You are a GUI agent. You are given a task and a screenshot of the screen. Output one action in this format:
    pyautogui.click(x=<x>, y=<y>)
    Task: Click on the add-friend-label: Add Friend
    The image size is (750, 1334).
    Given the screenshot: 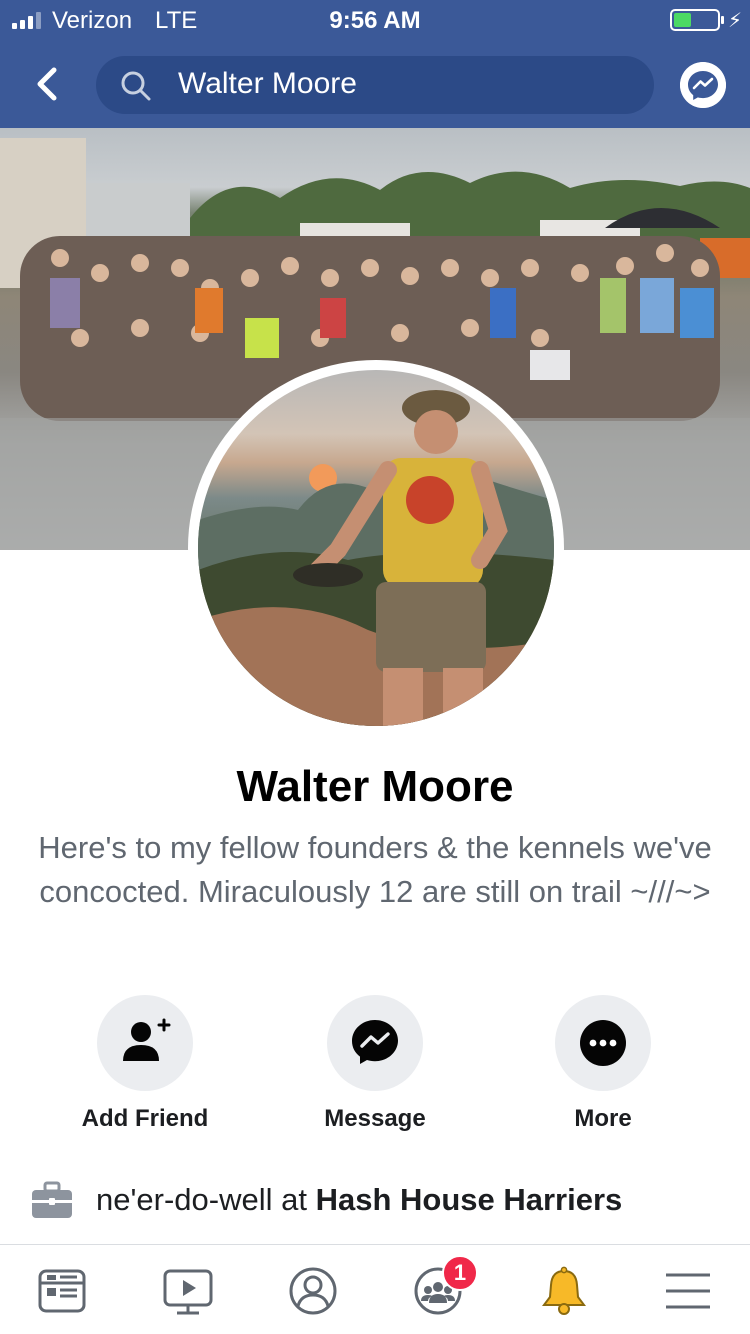 What is the action you would take?
    pyautogui.click(x=145, y=1119)
    